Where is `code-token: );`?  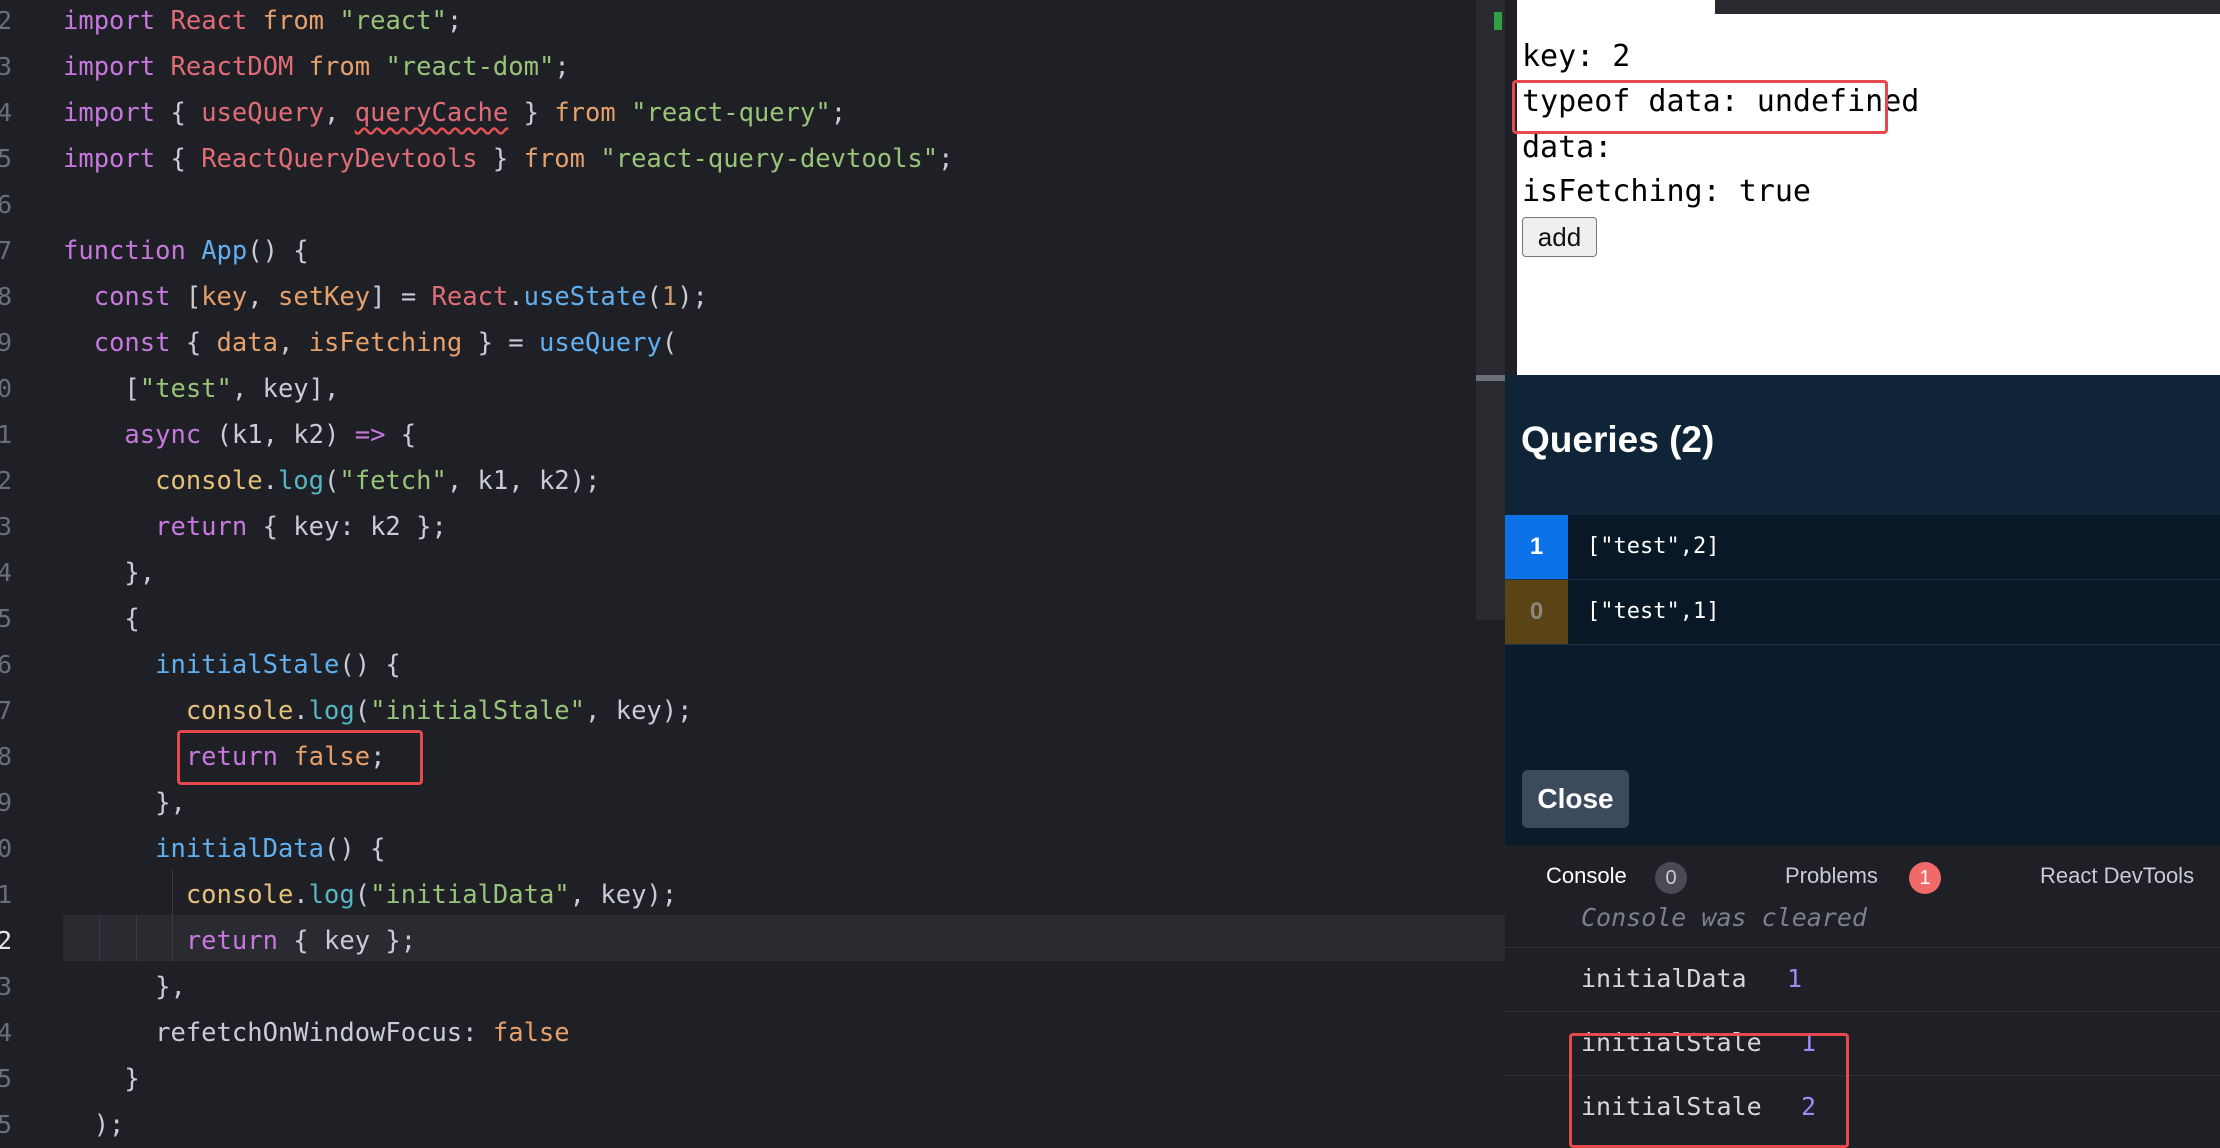
code-token: ); is located at coordinates (692, 297).